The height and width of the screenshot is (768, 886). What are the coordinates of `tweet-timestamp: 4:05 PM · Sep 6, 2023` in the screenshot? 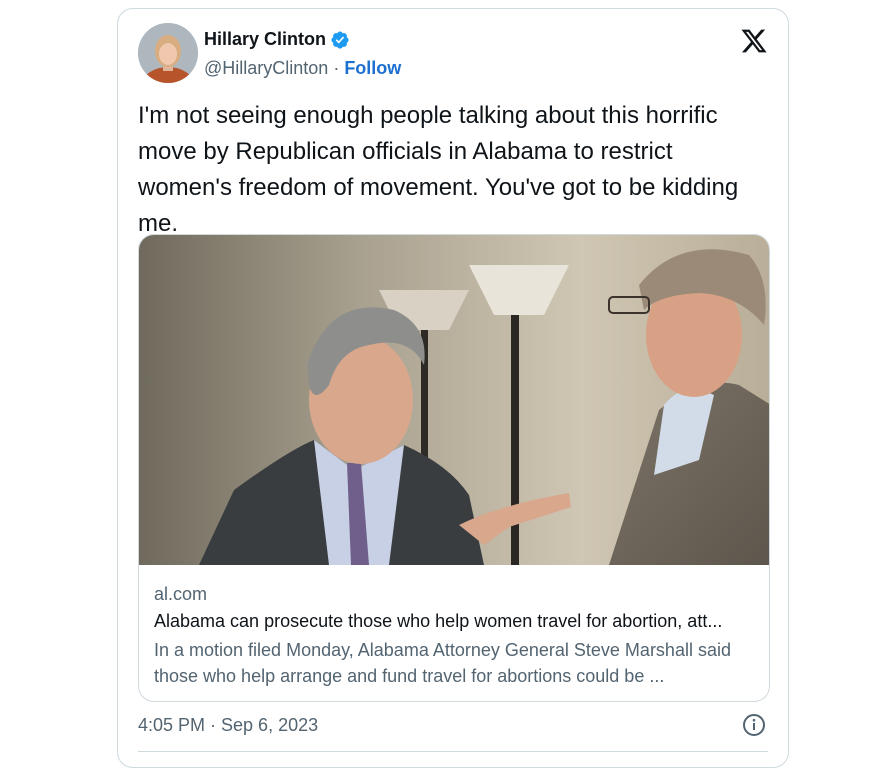 It's located at (228, 725).